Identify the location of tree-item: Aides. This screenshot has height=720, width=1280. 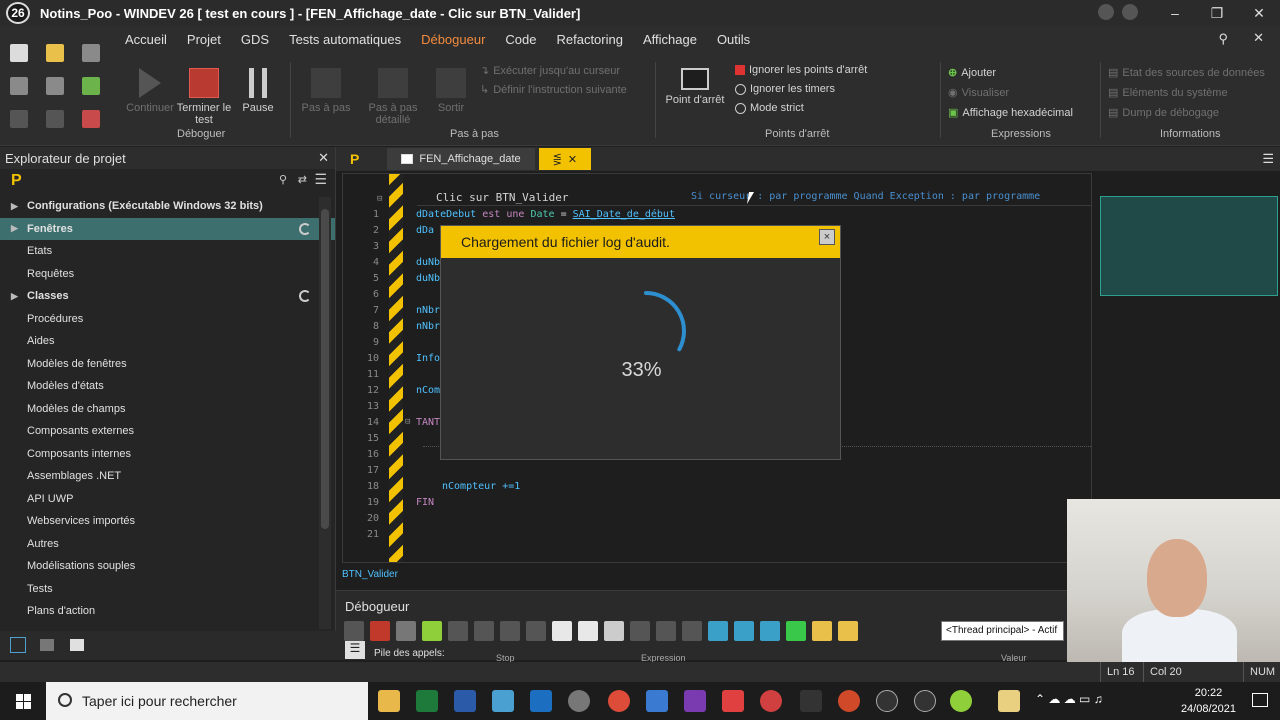
(167, 341).